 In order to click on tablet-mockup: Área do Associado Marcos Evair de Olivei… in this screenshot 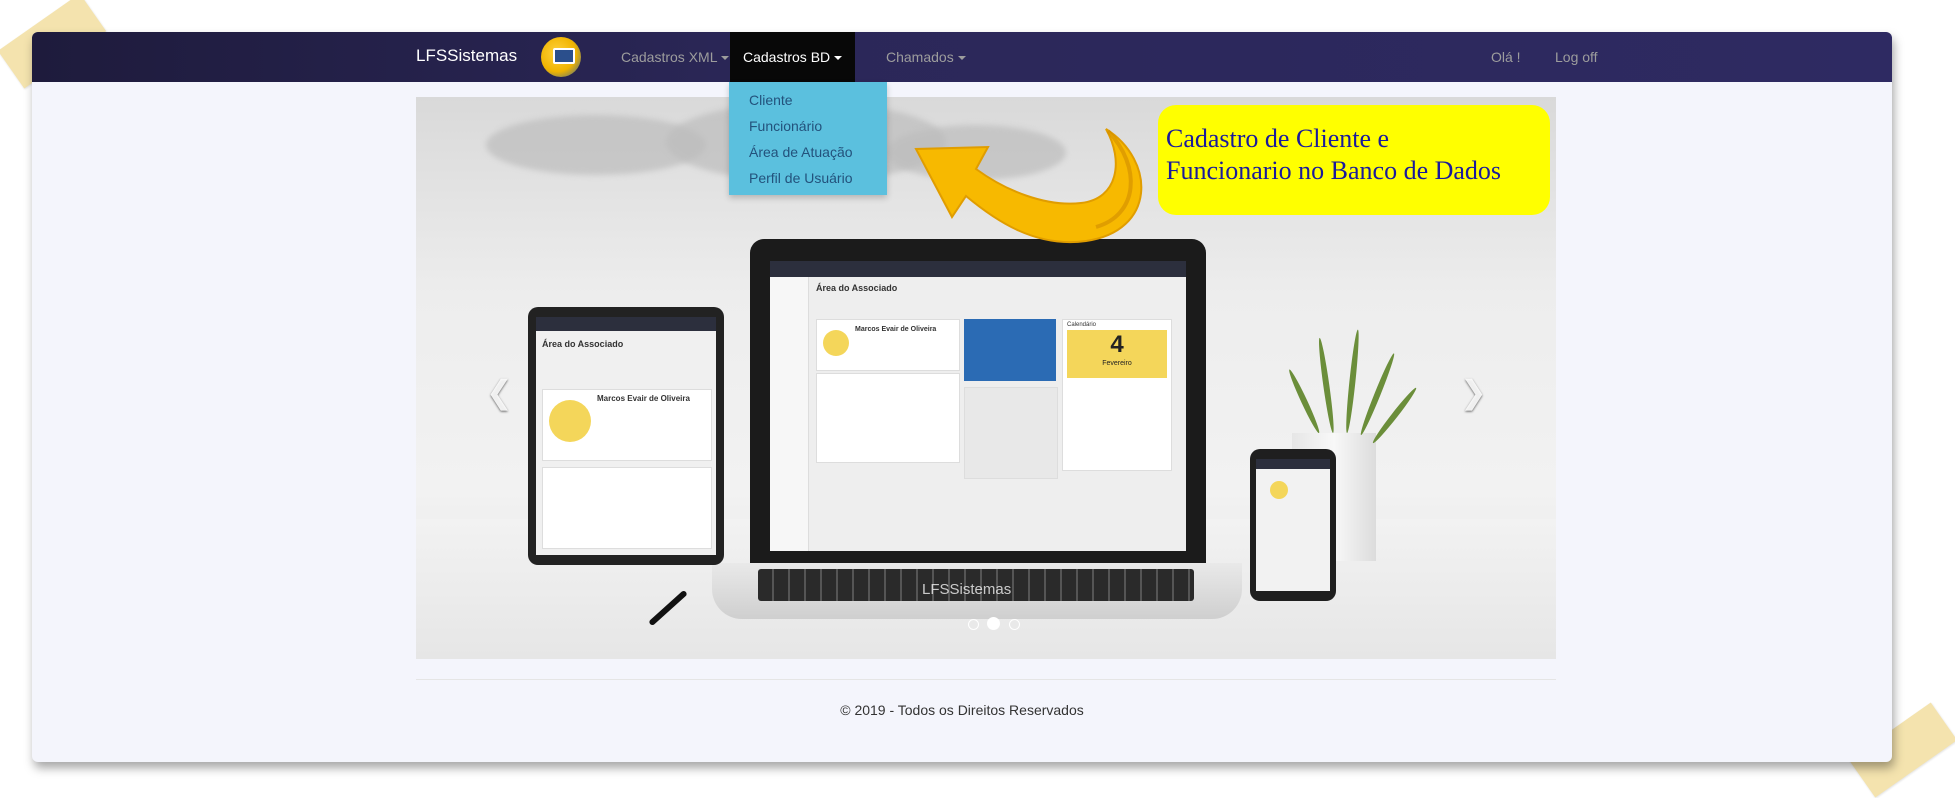, I will do `click(626, 436)`.